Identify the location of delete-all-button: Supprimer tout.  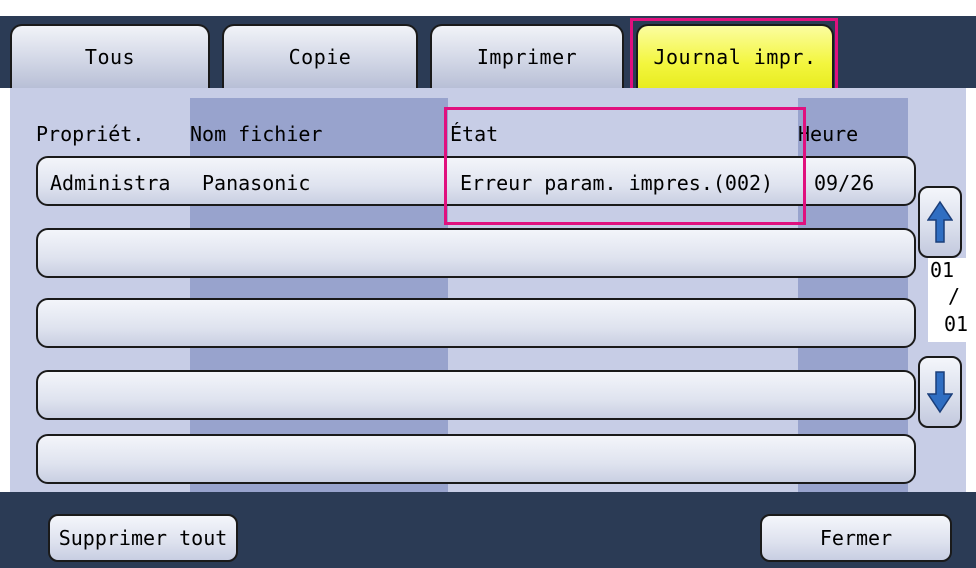
(143, 538).